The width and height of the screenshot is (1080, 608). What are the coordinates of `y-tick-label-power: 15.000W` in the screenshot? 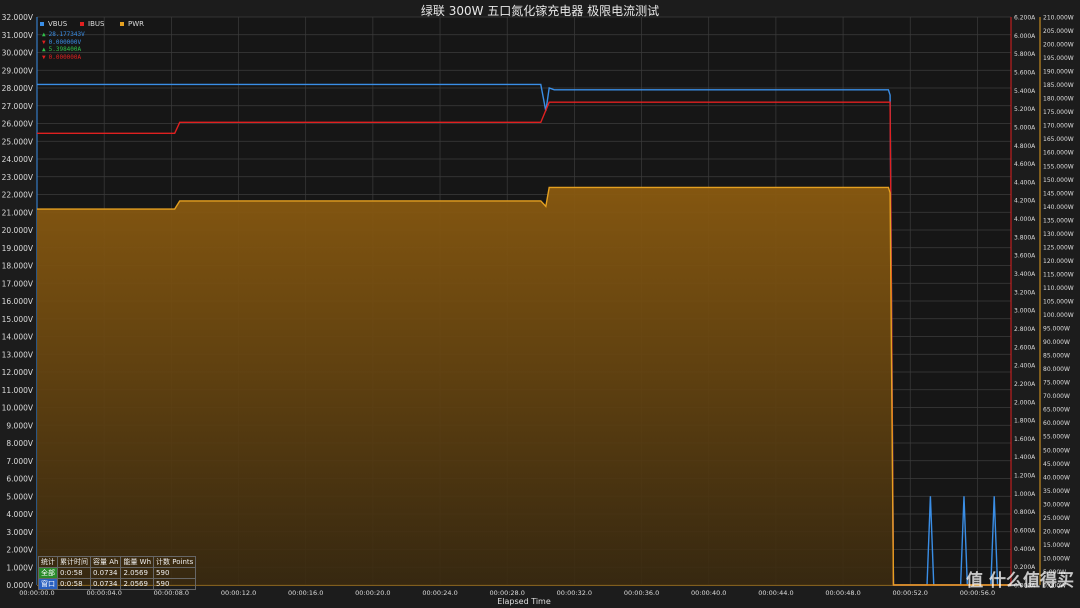 It's located at (1056, 545).